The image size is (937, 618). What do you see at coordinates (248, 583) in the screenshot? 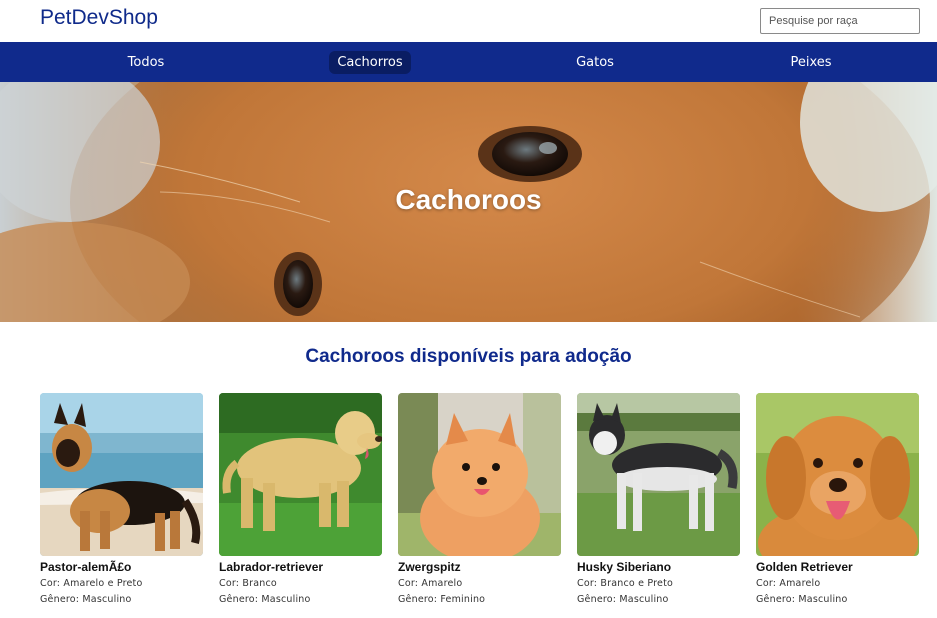
I see `pet-color: Cor: Branco` at bounding box center [248, 583].